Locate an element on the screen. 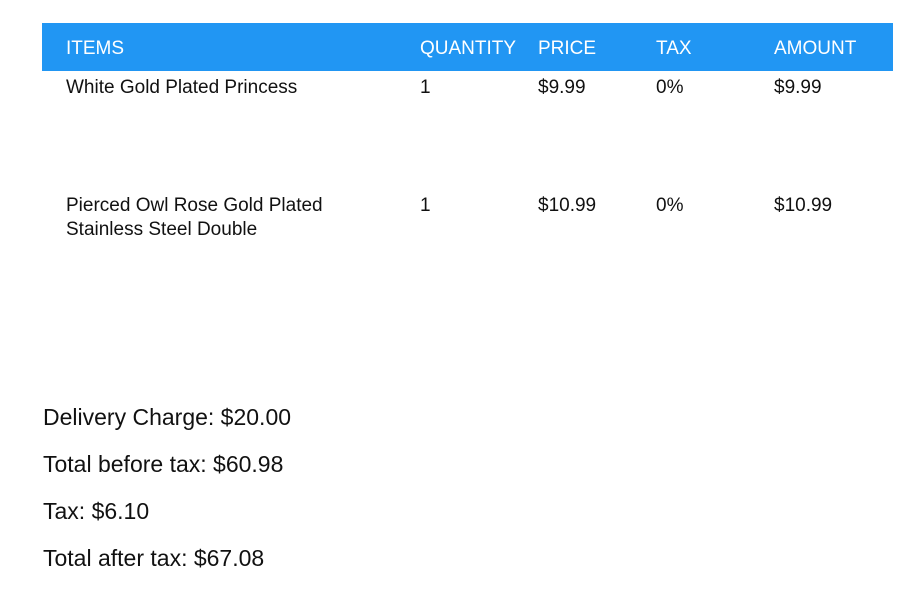 This screenshot has height=592, width=910. row-amount: $10.99 is located at coordinates (803, 205).